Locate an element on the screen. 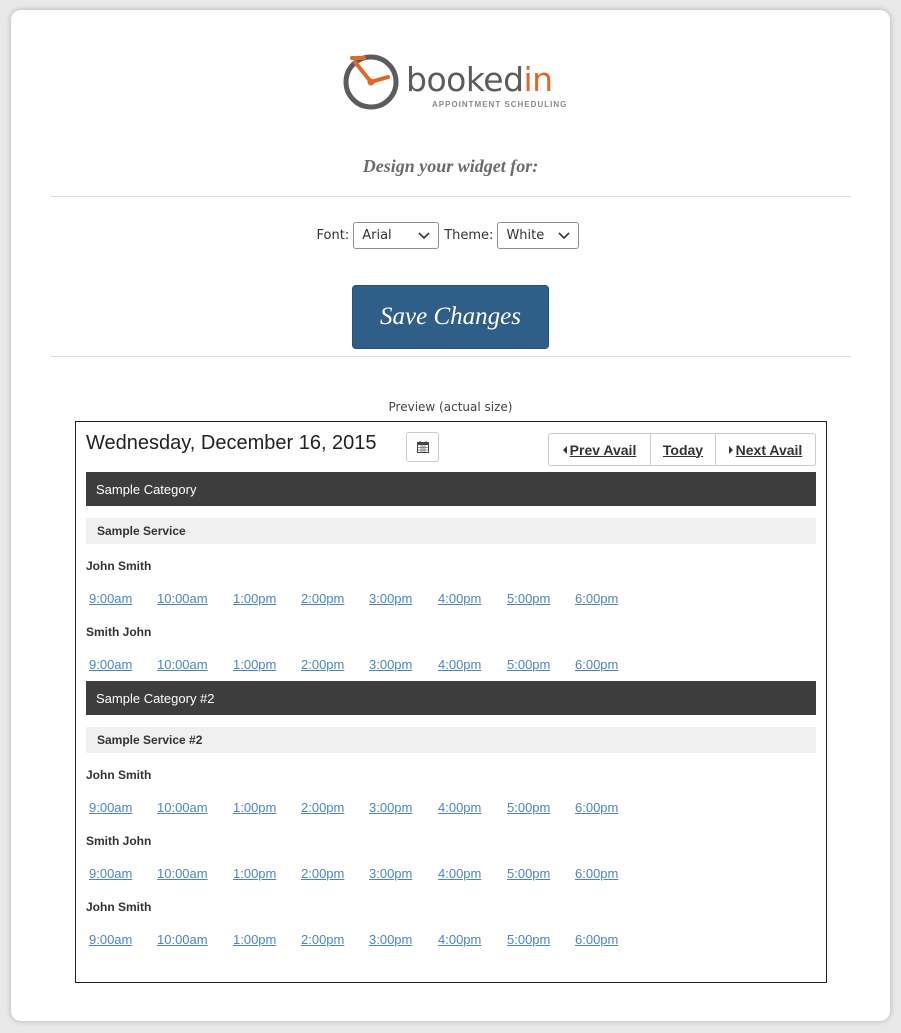  font-select: Arial is located at coordinates (396, 235).